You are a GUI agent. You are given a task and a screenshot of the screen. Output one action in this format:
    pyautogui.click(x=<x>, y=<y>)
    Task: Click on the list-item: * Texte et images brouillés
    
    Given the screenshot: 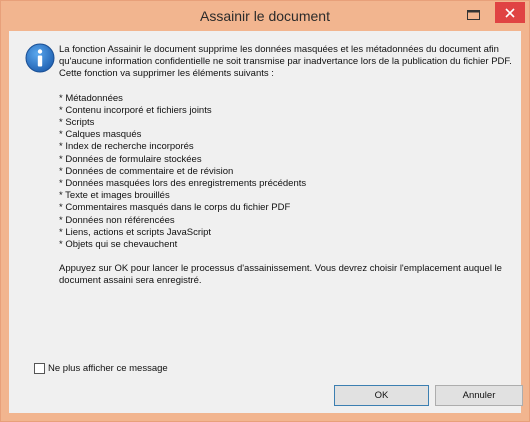 What is the action you would take?
    pyautogui.click(x=114, y=196)
    